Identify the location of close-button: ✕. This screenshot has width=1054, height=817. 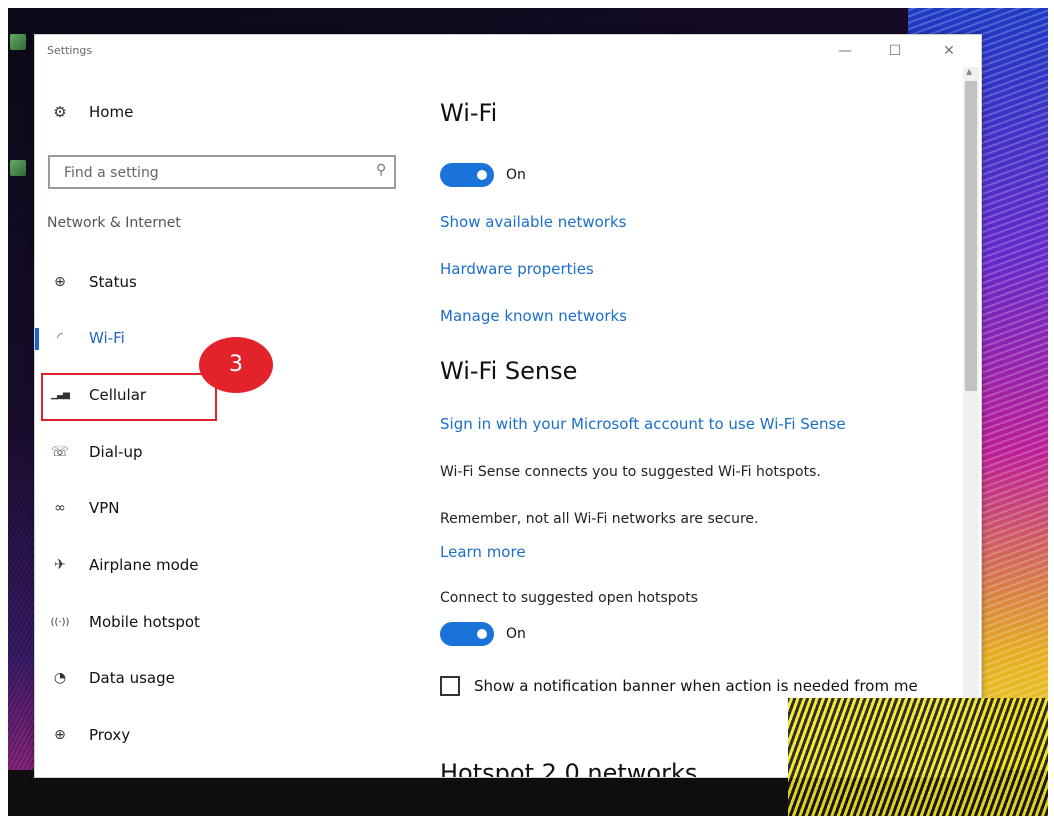
(949, 51).